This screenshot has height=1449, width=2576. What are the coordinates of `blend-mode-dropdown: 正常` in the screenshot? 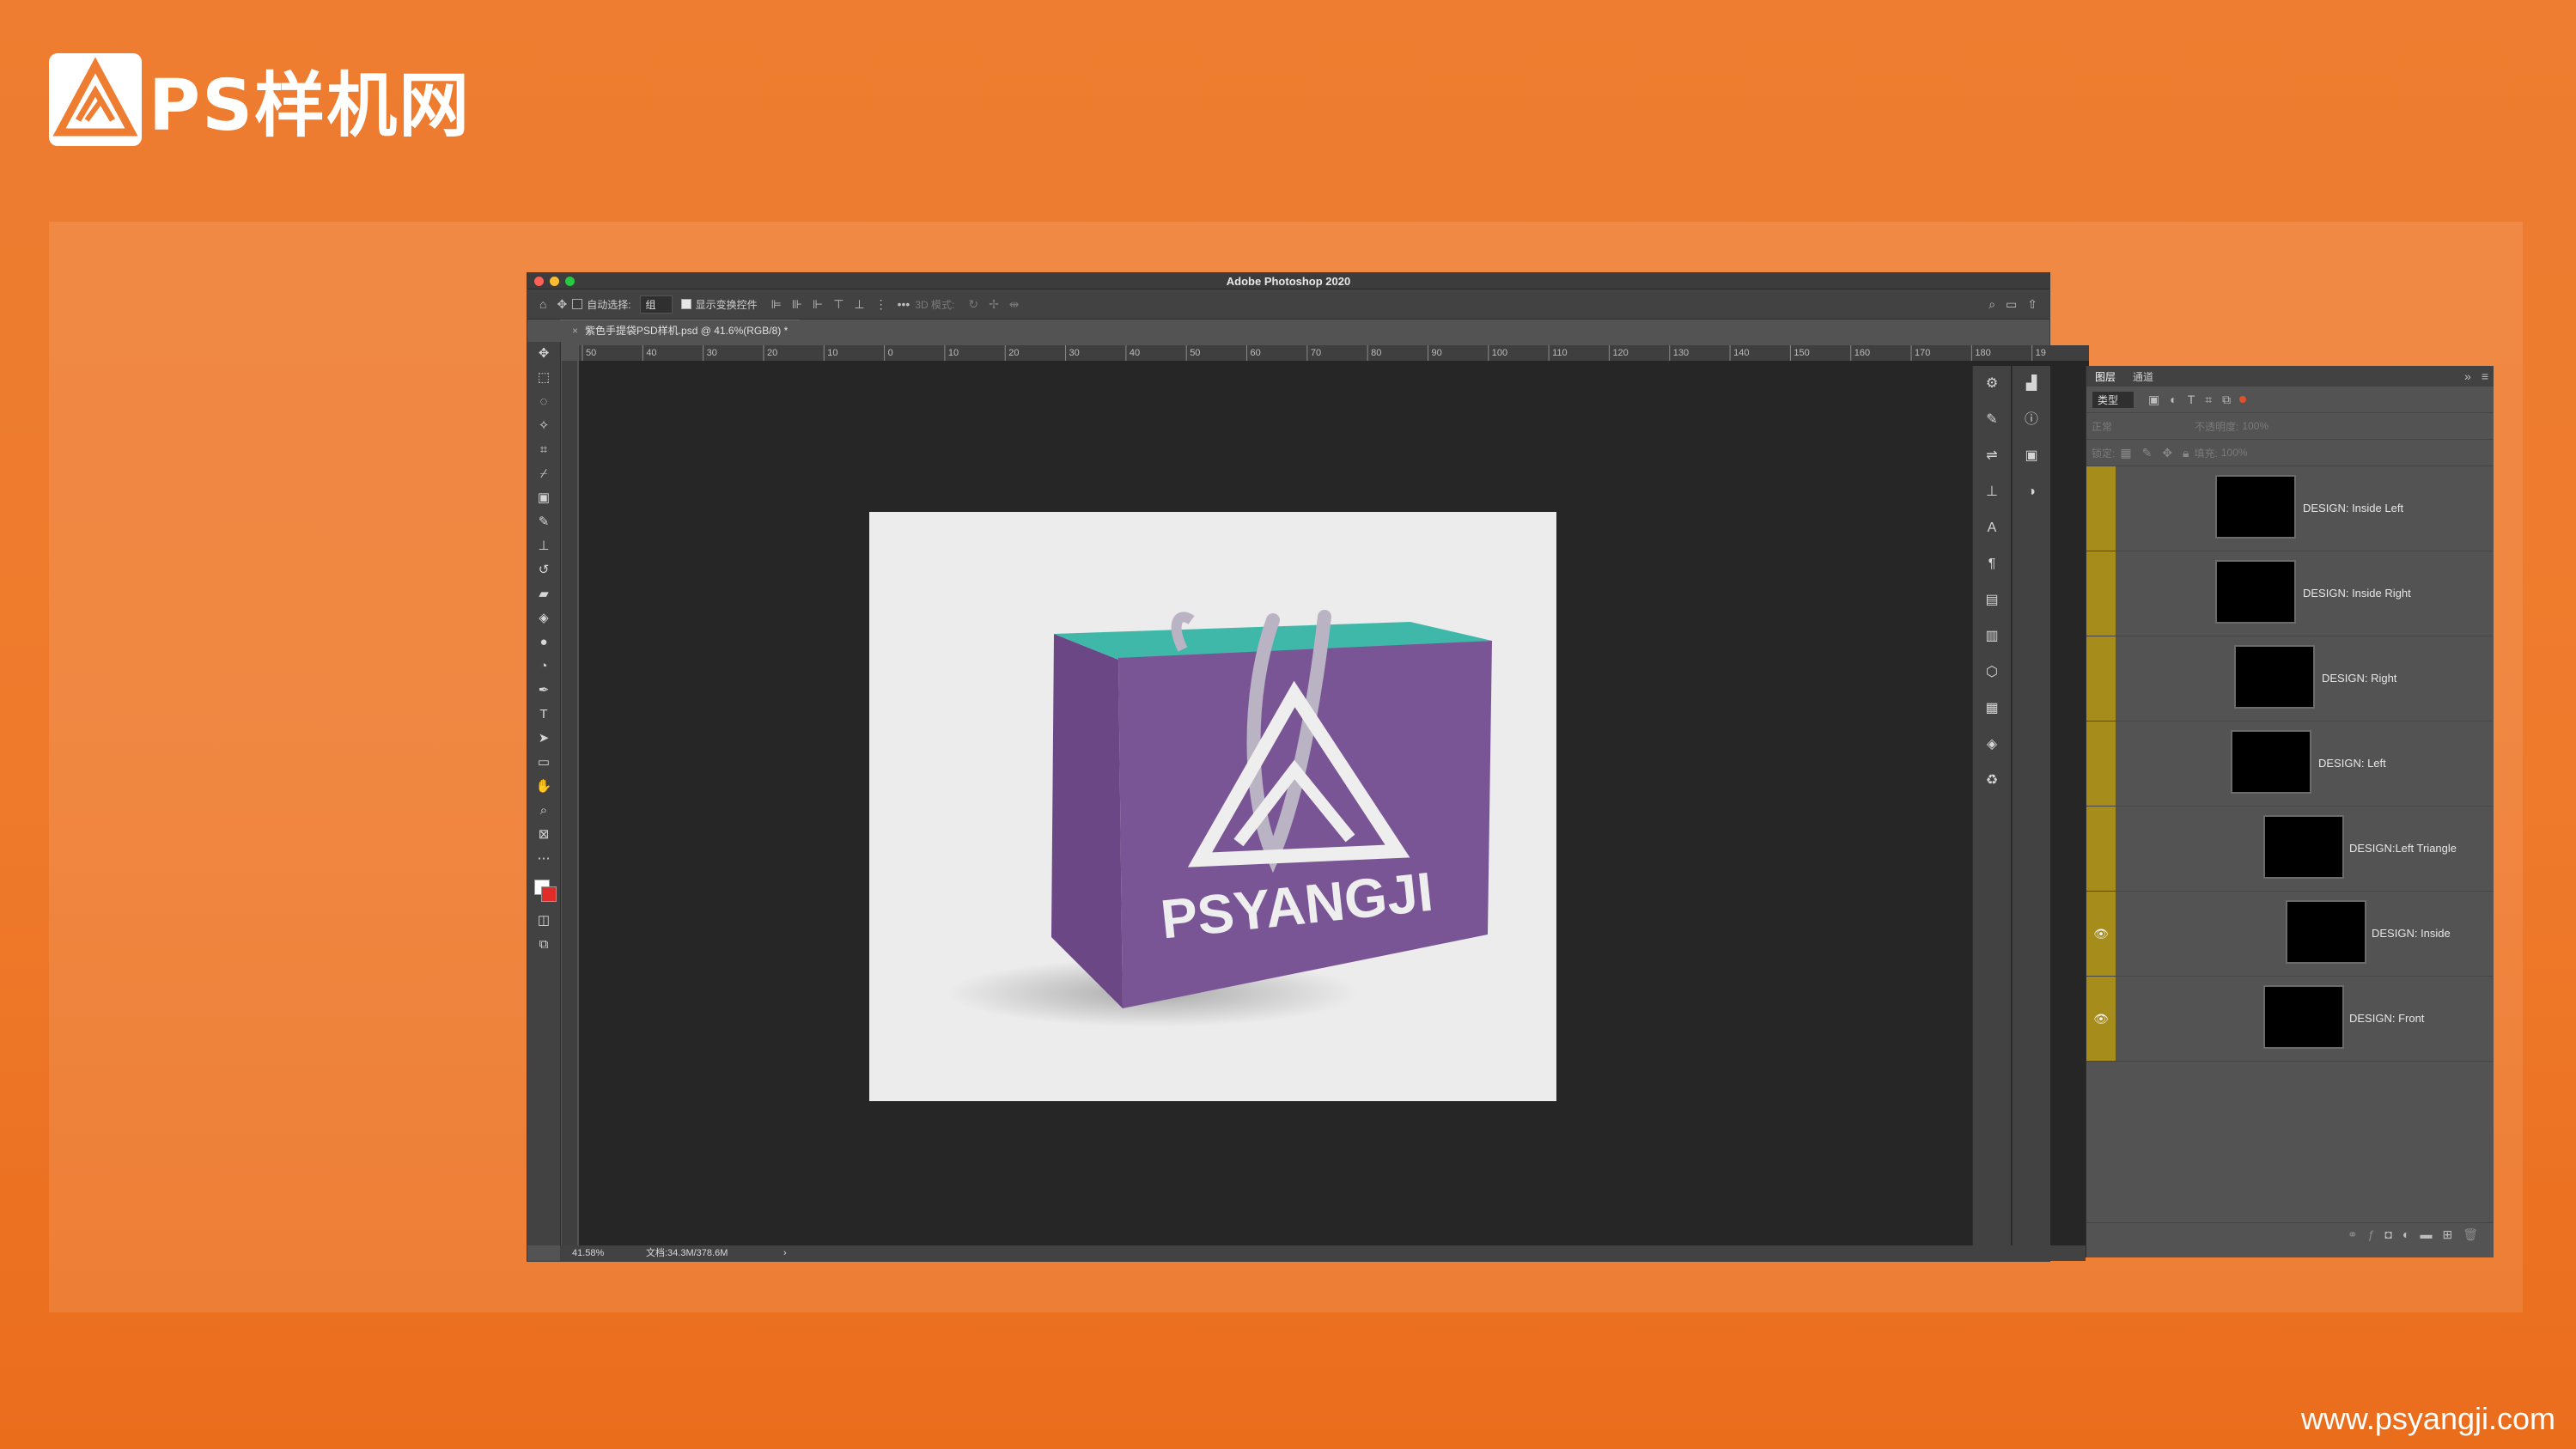 It's located at (2143, 426).